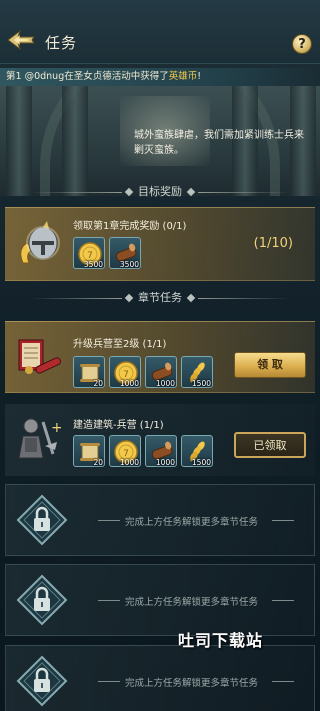 The image size is (320, 711). I want to click on ticker-middle: 在圣女贞德活动中获得了, so click(116, 76).